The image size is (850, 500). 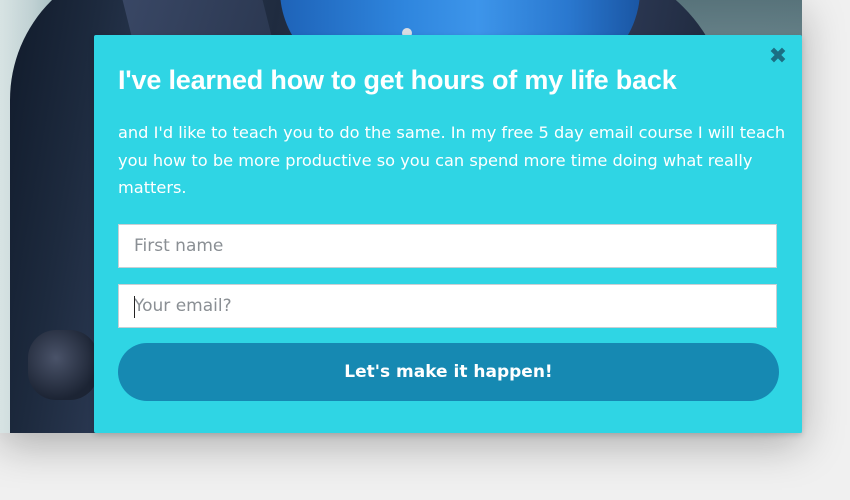 What do you see at coordinates (63, 365) in the screenshot?
I see `photo-hand` at bounding box center [63, 365].